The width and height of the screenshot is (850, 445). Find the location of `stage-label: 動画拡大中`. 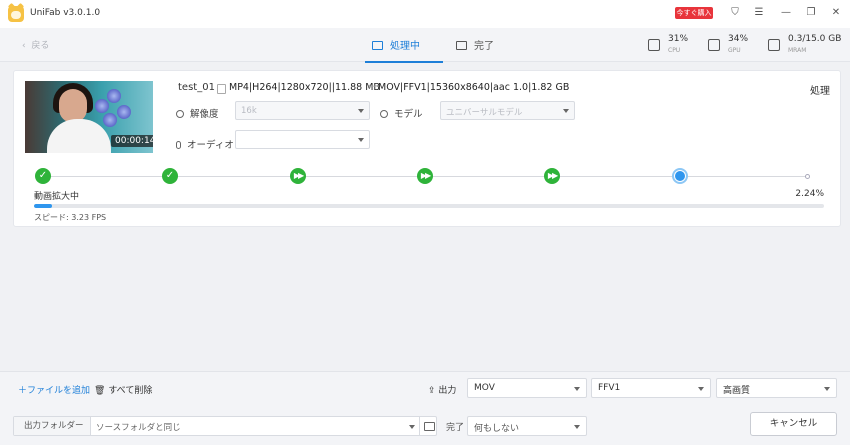

stage-label: 動画拡大中 is located at coordinates (57, 197).